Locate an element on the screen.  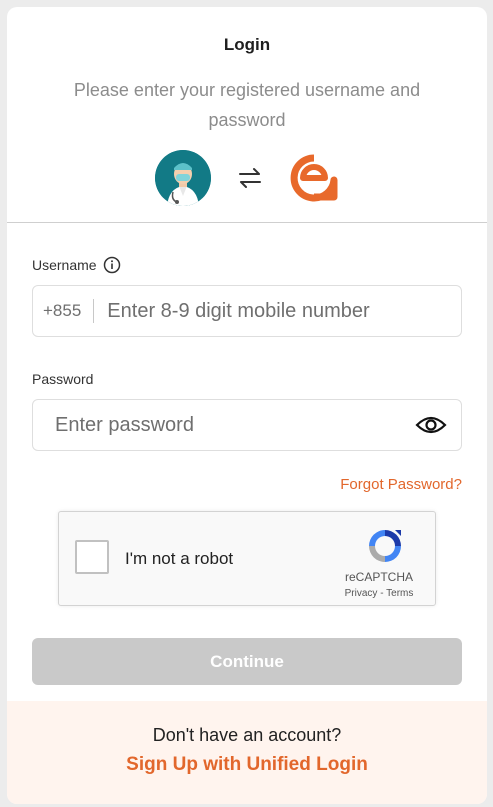
recaptcha-brand: reCAPTCHA is located at coordinates (378, 577).